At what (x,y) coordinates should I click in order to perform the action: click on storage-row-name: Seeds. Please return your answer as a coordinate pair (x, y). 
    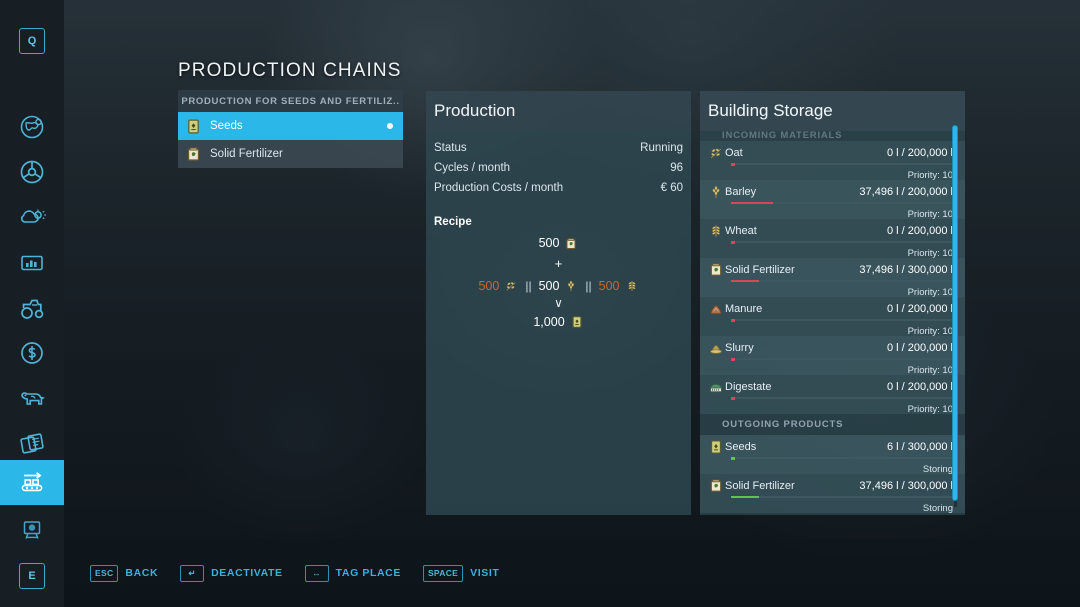
    Looking at the image, I should click on (741, 446).